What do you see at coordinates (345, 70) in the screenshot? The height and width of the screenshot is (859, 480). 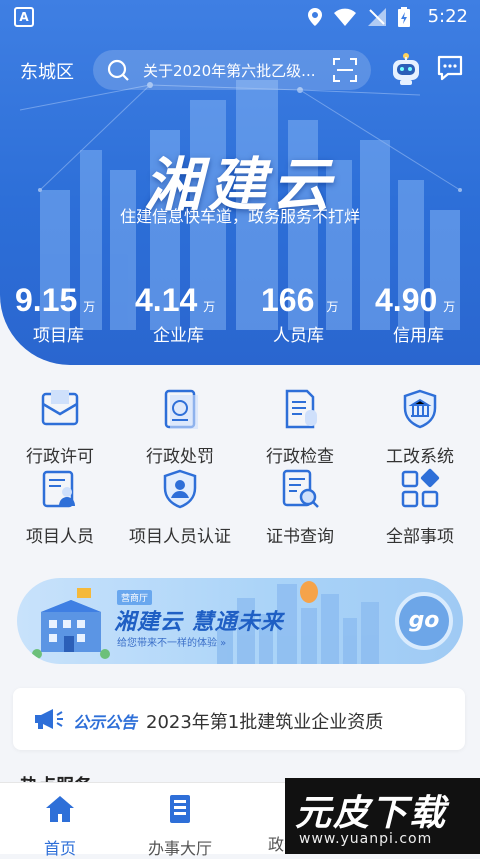 I see `scan-icon` at bounding box center [345, 70].